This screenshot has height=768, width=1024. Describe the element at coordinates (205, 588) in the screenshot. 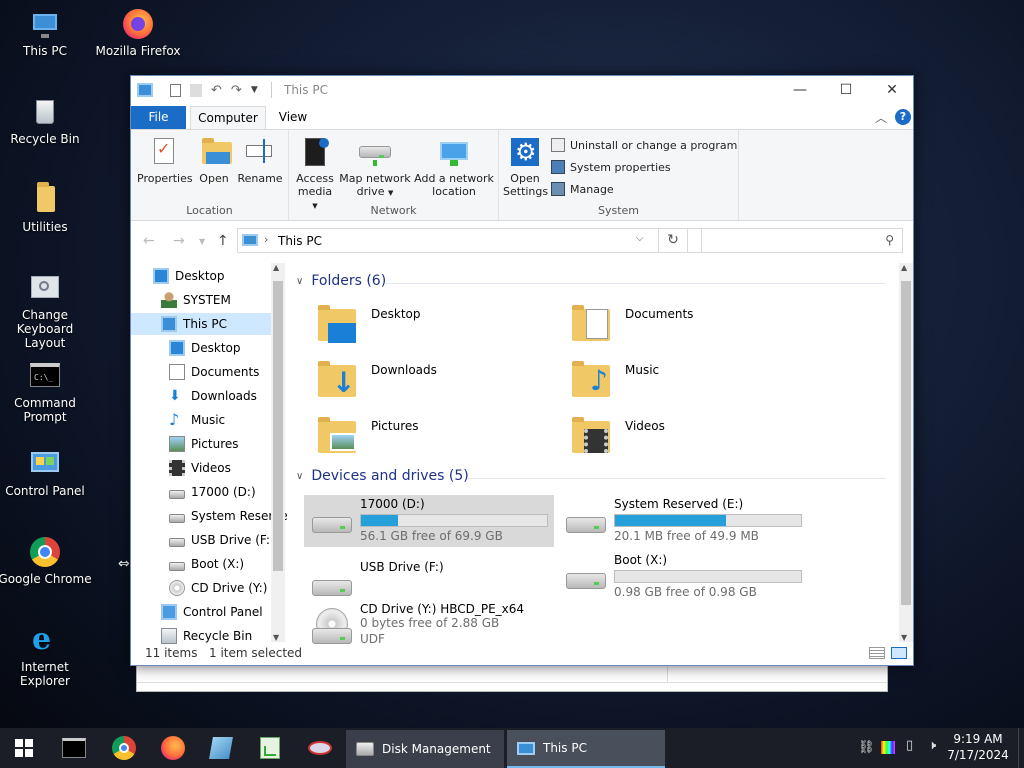

I see `nav-item: CD Drive (Y:) H` at that location.